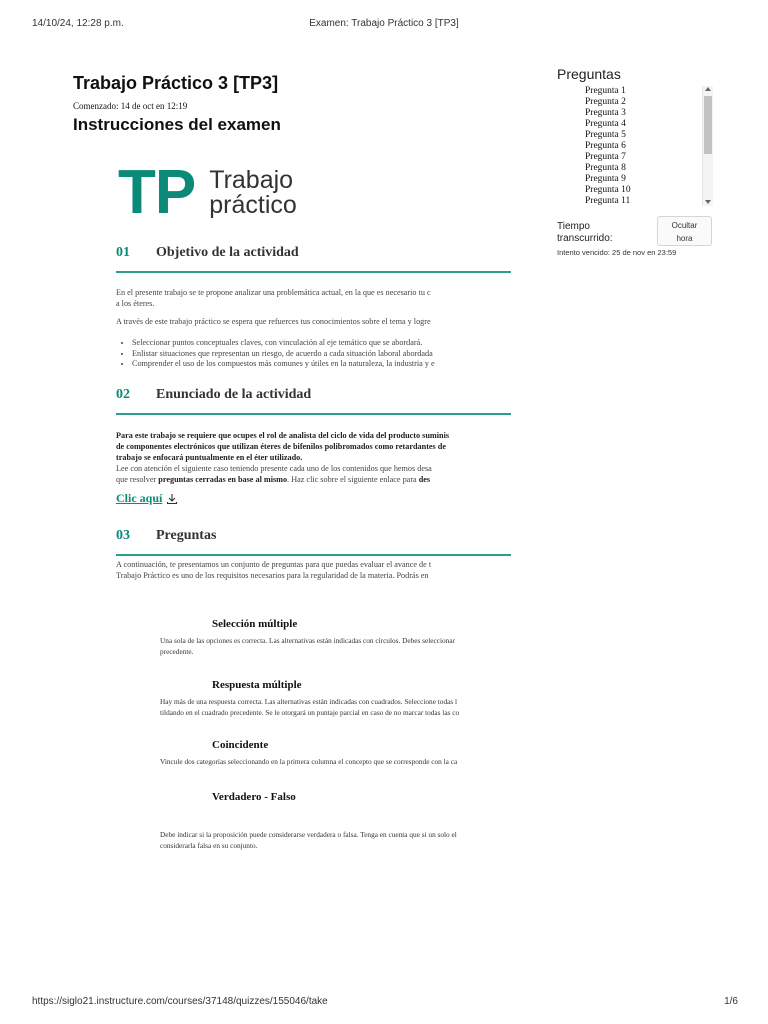 The image size is (768, 1024). Describe the element at coordinates (708, 202) in the screenshot. I see `scroll-down-arrow-icon` at that location.